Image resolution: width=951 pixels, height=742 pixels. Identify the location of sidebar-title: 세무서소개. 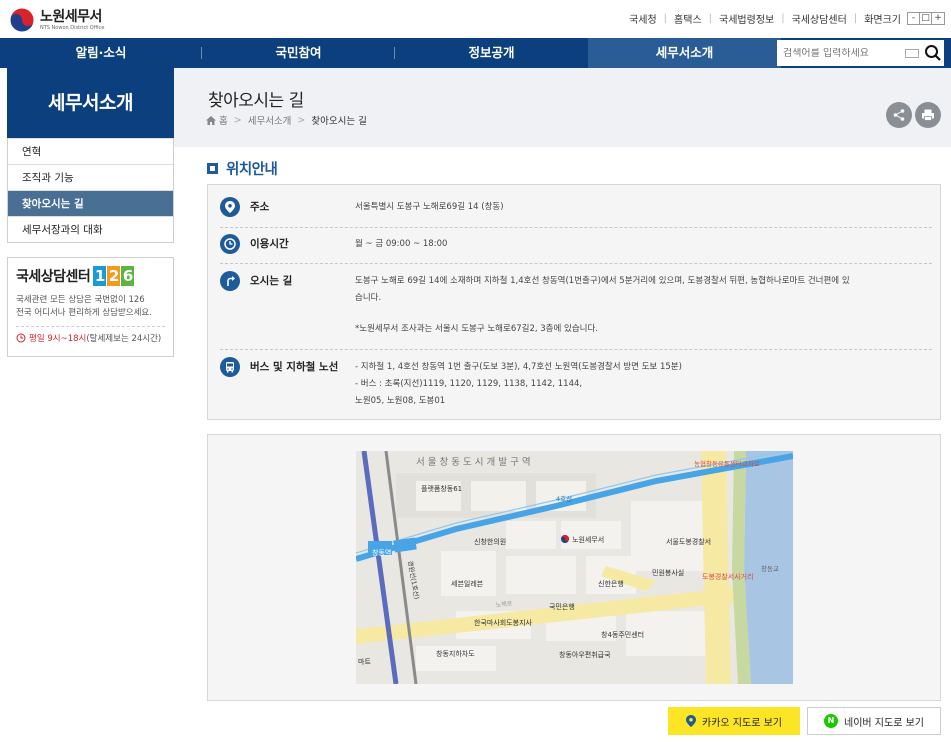
(90, 103).